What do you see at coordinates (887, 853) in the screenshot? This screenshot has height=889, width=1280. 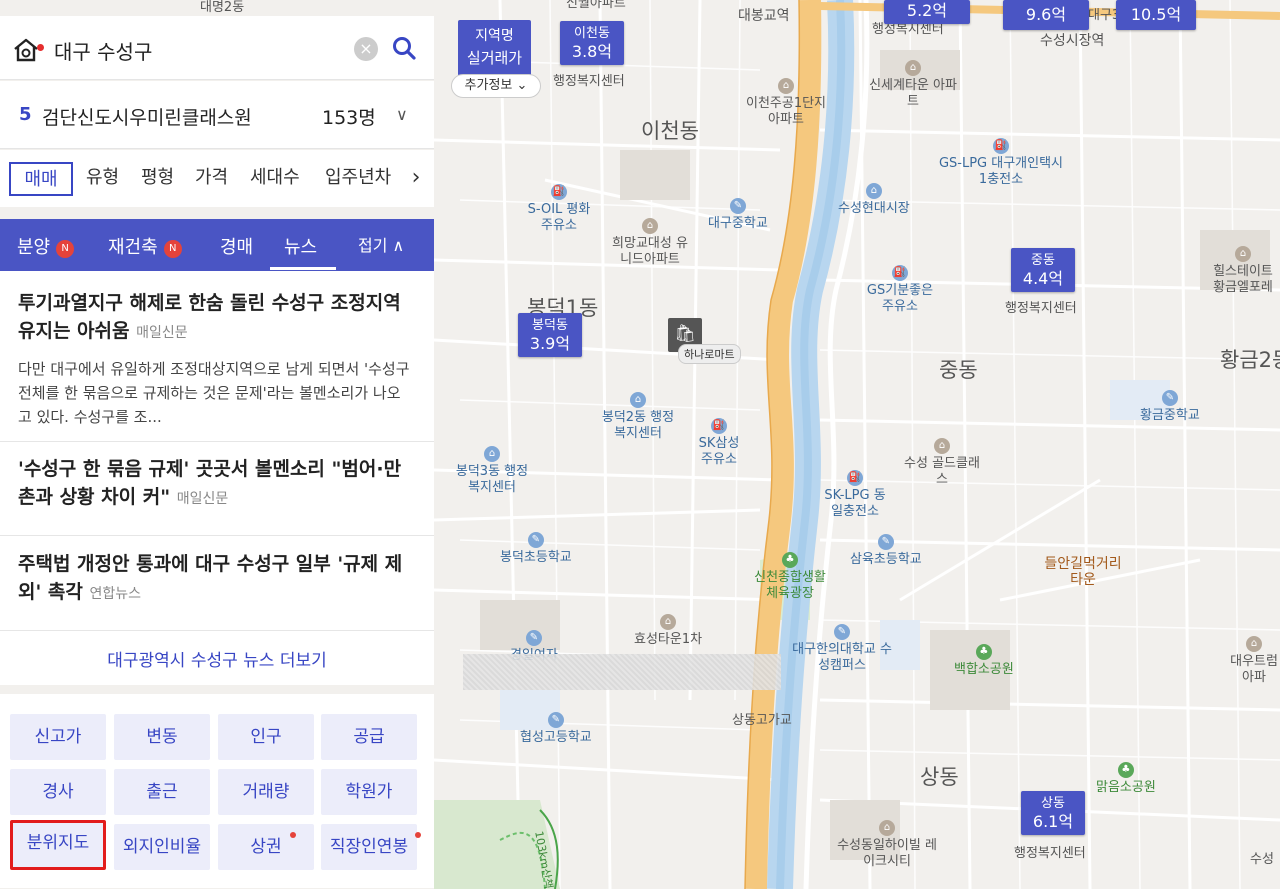 I see `map-poi: 수성동일하이빌 레이크시티` at bounding box center [887, 853].